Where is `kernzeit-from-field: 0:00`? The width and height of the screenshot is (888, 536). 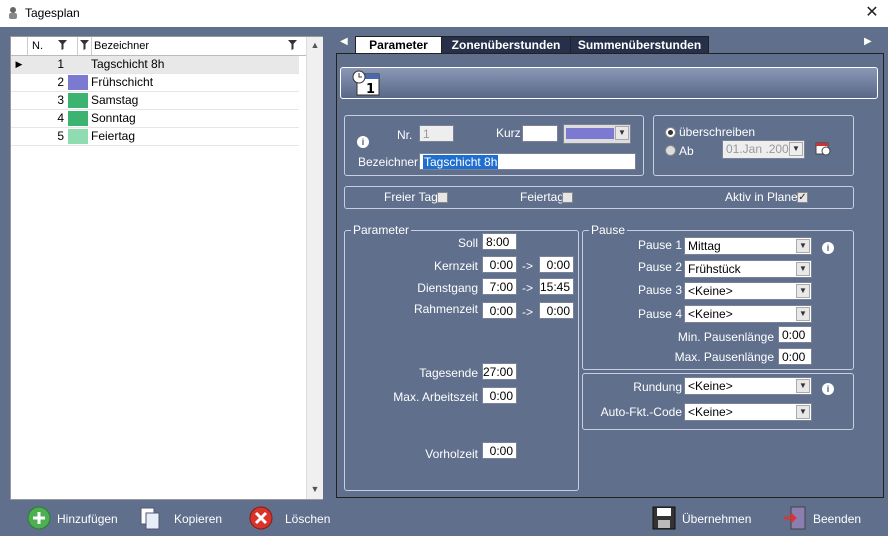 kernzeit-from-field: 0:00 is located at coordinates (499, 264).